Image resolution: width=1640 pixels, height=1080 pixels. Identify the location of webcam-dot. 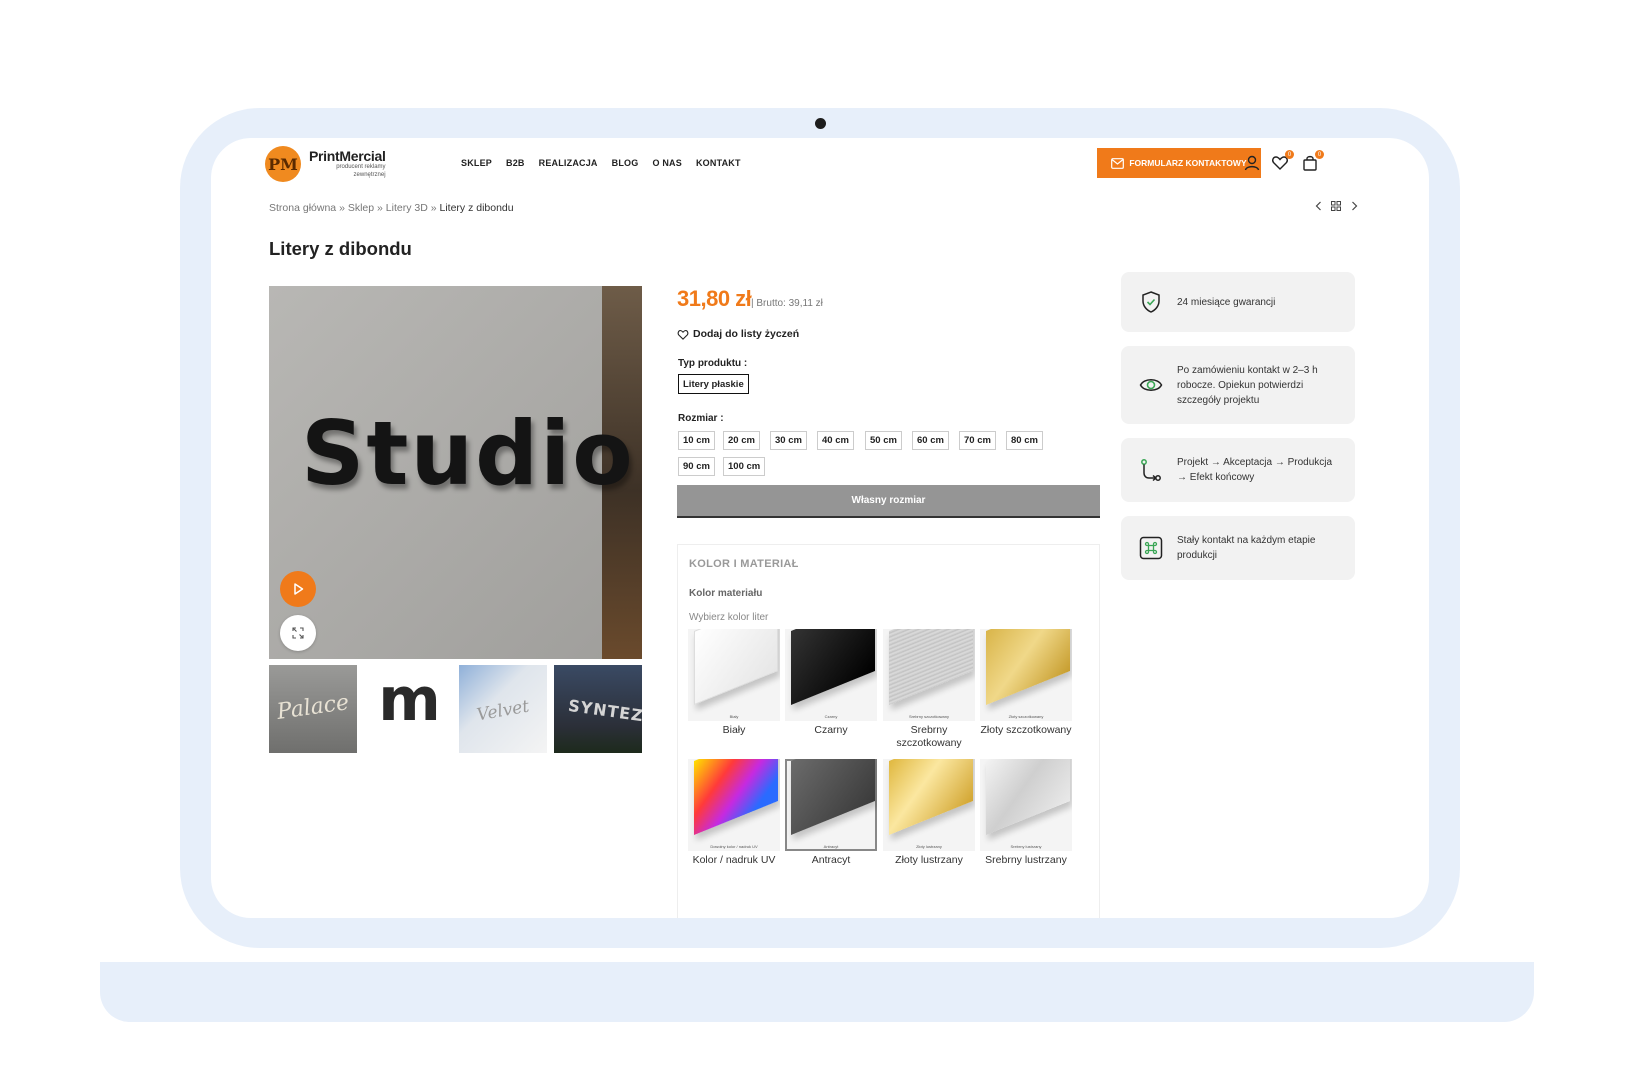
(820, 123).